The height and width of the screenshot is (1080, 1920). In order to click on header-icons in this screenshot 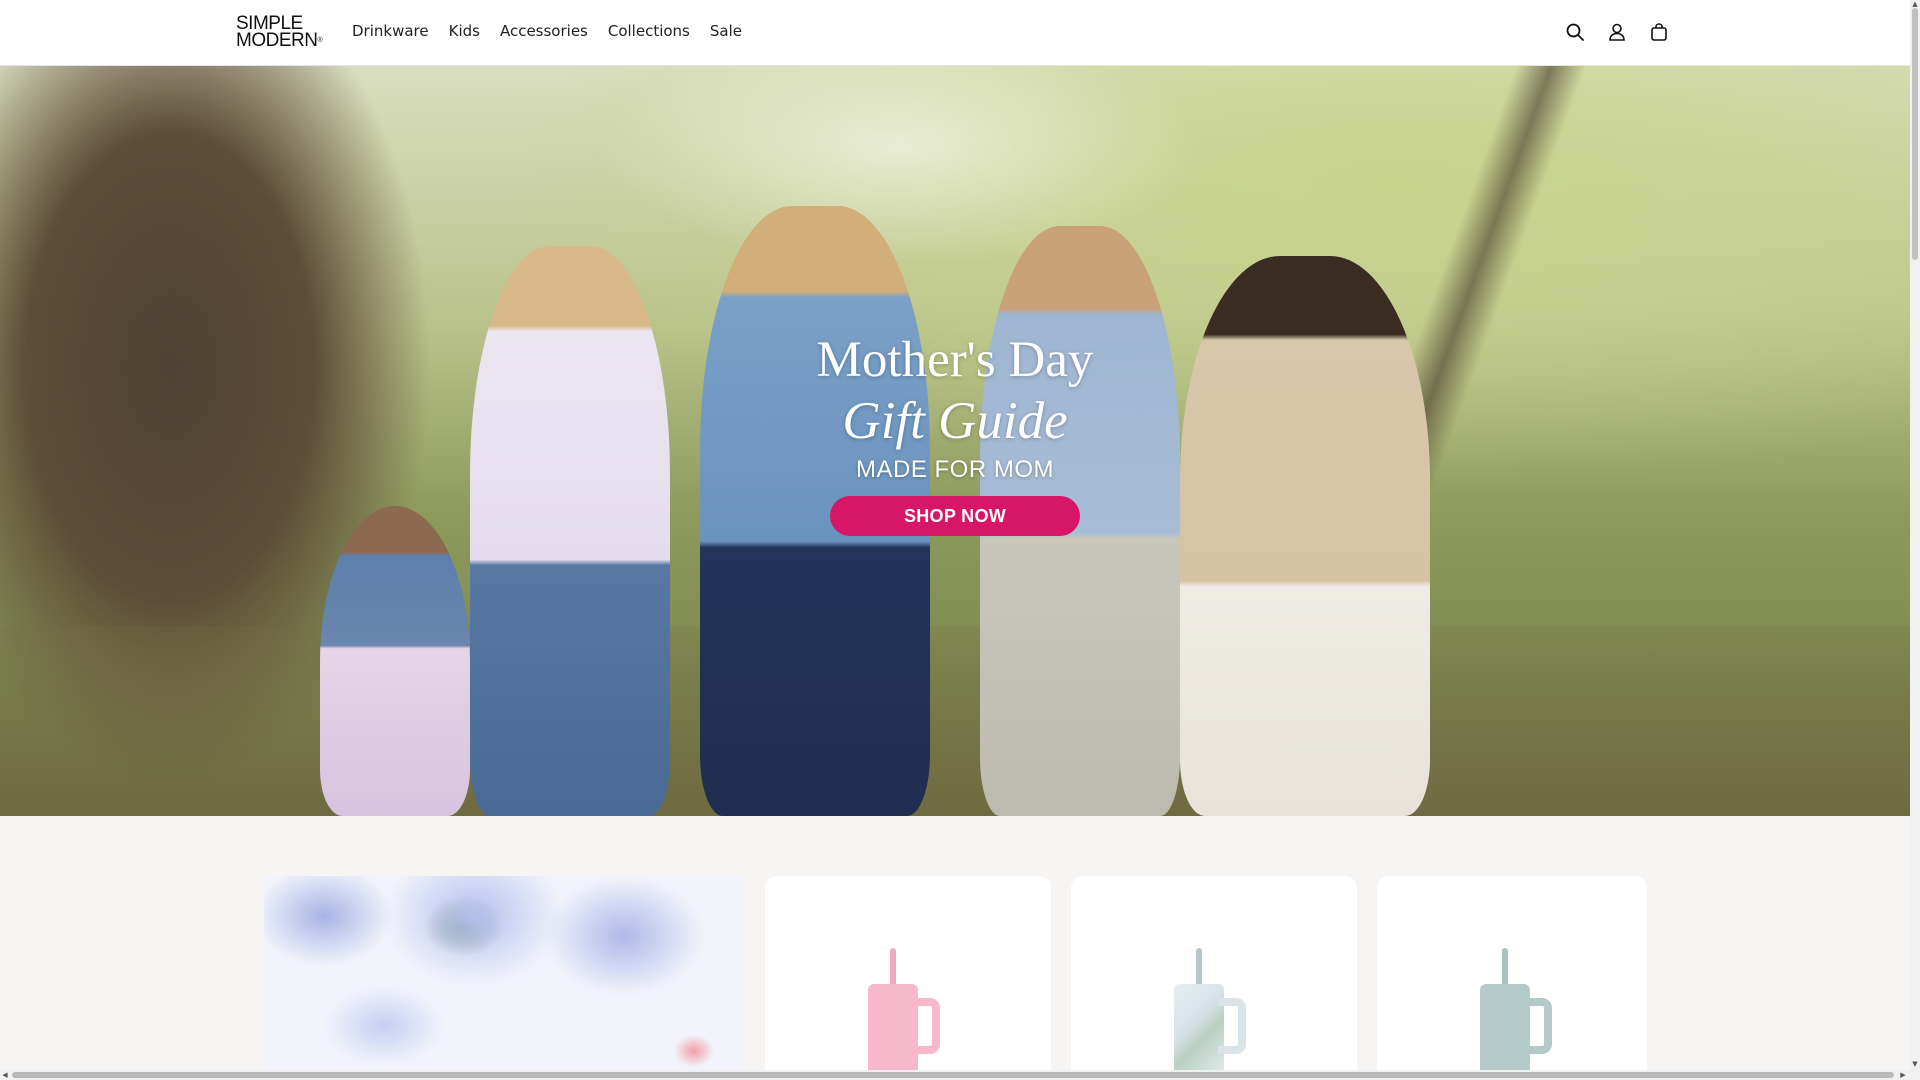, I will do `click(1627, 32)`.